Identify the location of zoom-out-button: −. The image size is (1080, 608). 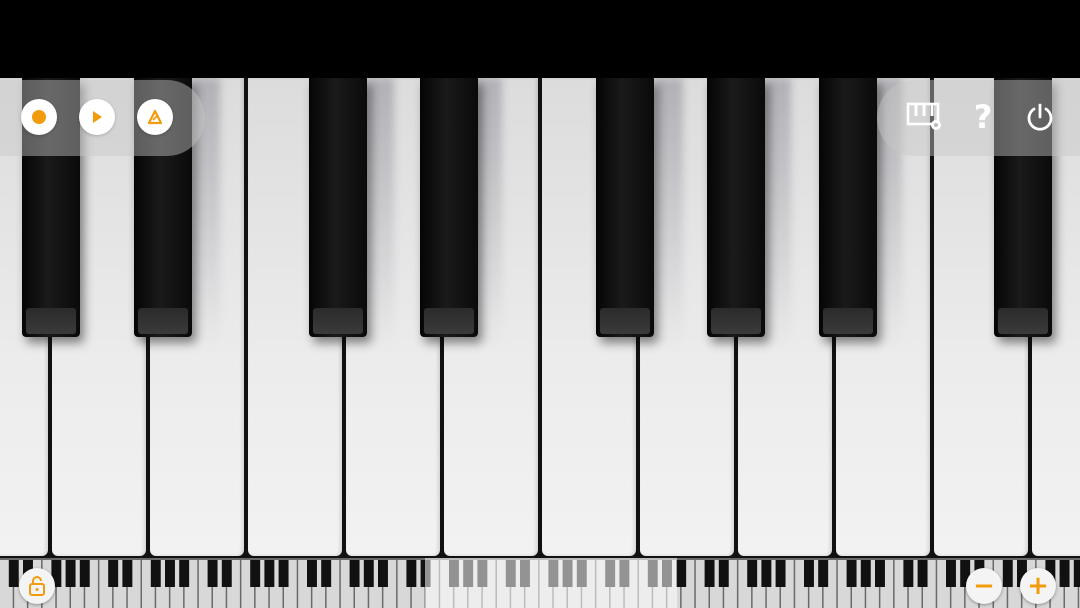
(984, 586).